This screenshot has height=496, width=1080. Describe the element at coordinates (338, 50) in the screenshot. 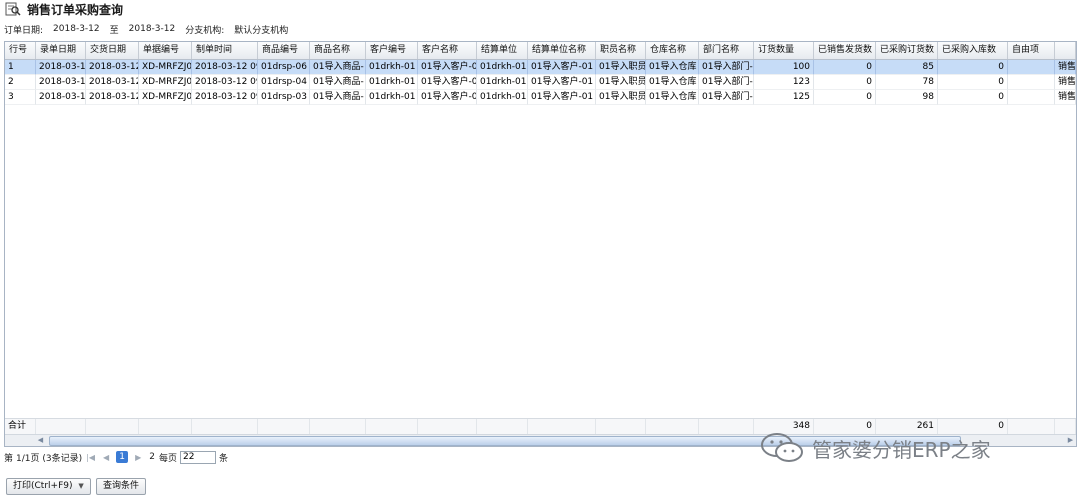

I see `column-header: 商品名称` at that location.